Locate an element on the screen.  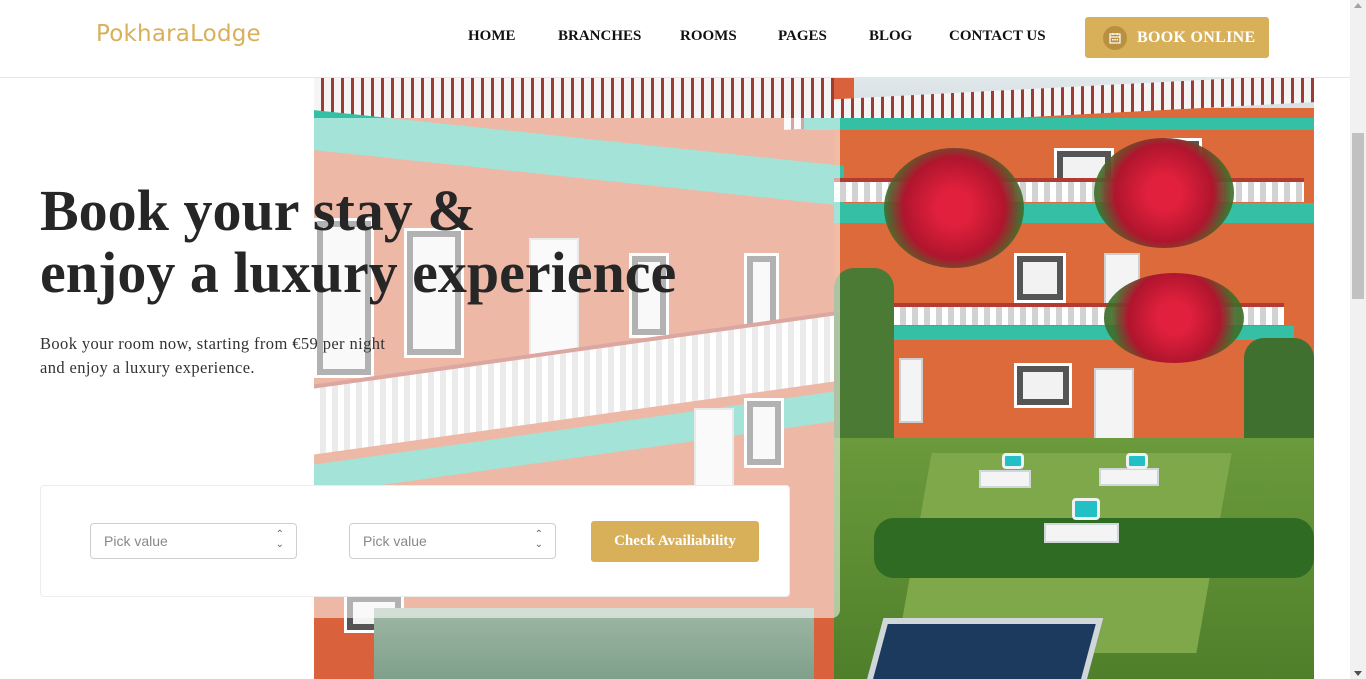
scrollbar-thumb is located at coordinates (1358, 216).